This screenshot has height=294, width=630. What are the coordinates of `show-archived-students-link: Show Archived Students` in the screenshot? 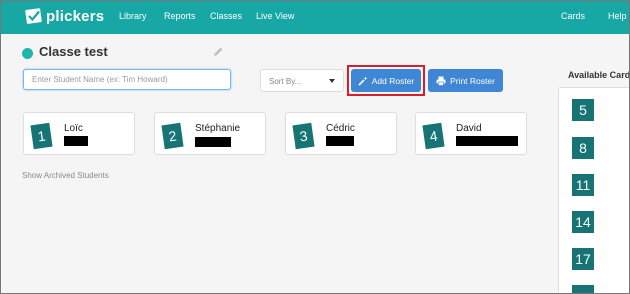 It's located at (65, 175).